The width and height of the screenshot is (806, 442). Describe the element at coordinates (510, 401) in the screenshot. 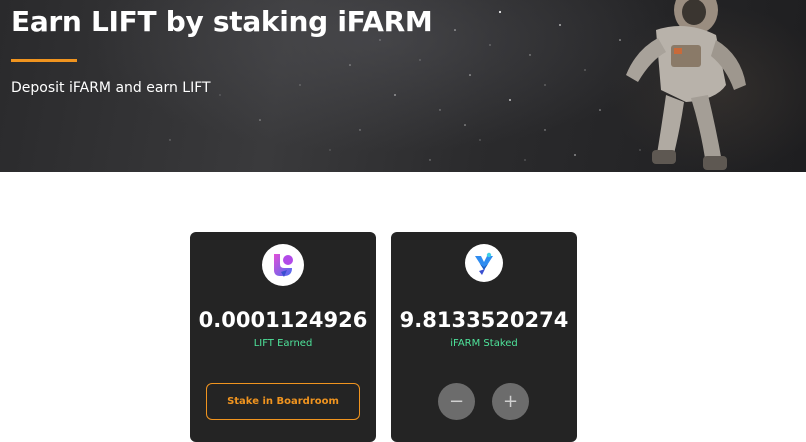

I see `deposit-plus-button: +` at that location.